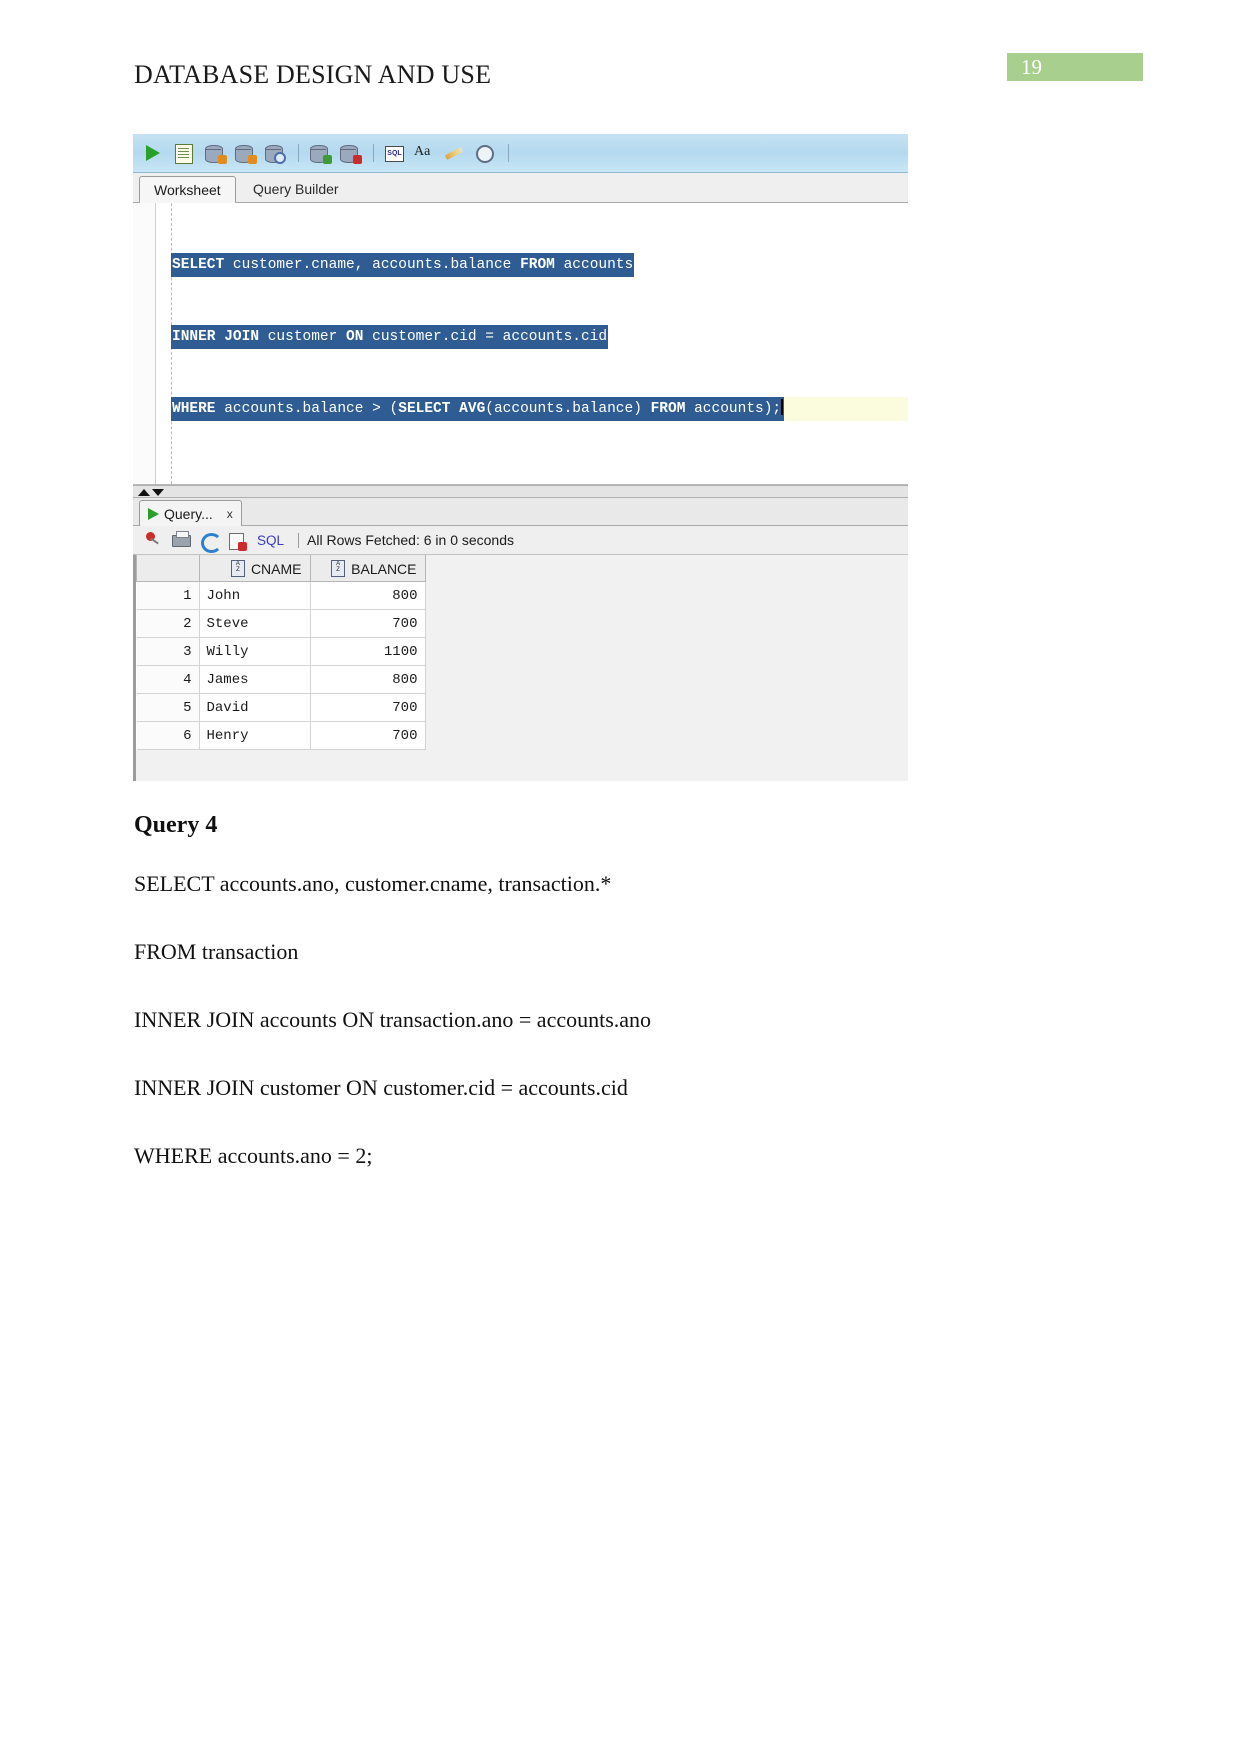 The height and width of the screenshot is (1754, 1241). Describe the element at coordinates (638, 76) in the screenshot. I see `document-header: DATABASE DESIGN AND USE 19` at that location.